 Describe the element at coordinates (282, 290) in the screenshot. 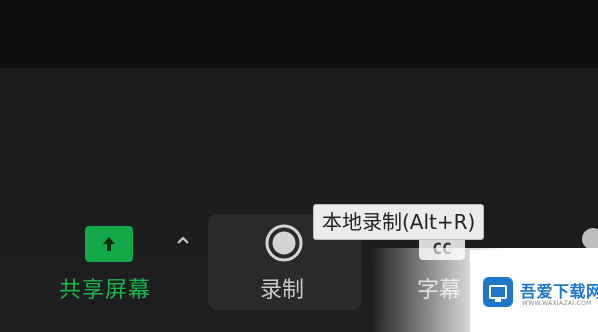

I see `record-label: 录制` at that location.